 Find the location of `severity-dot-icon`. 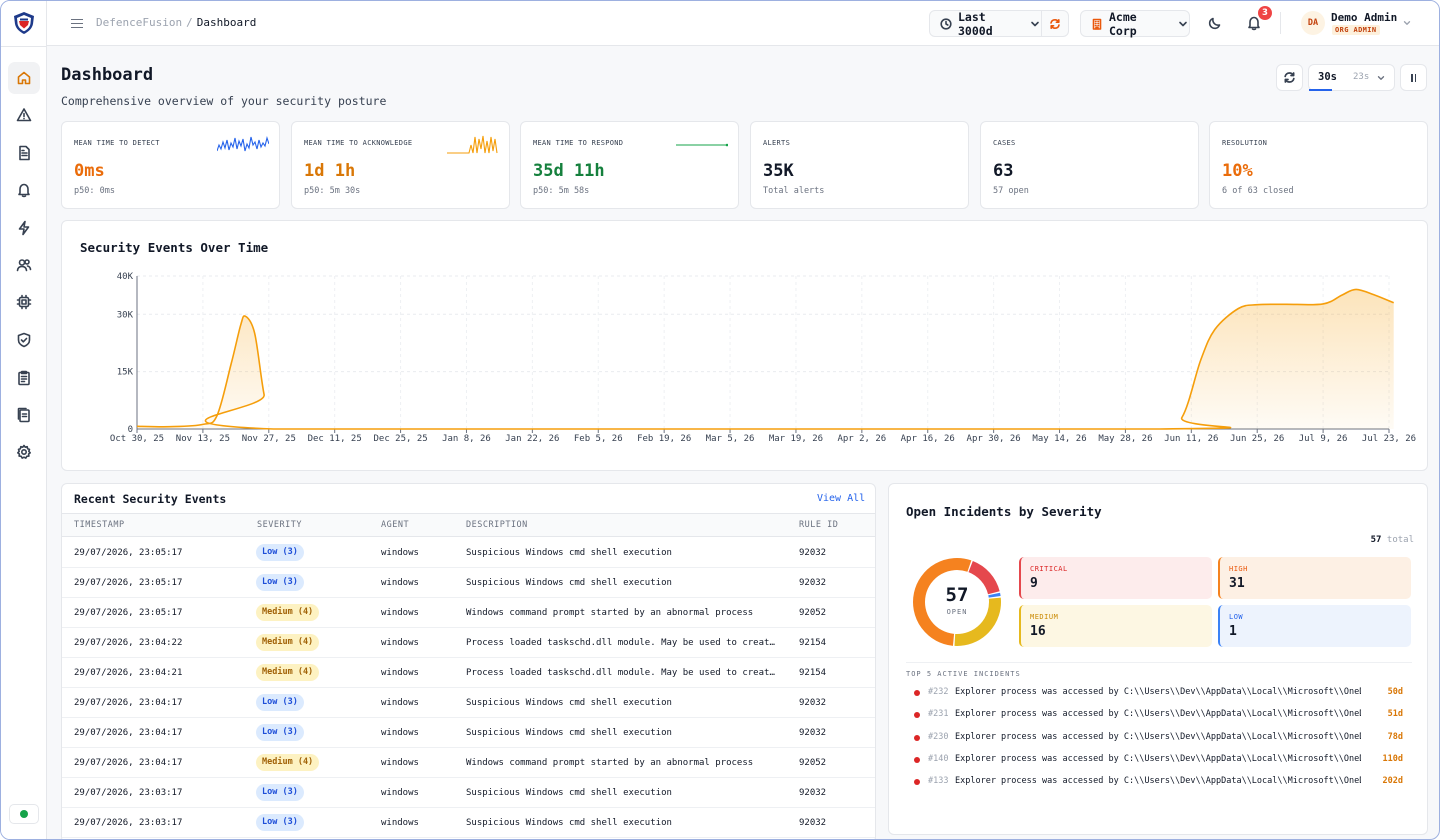

severity-dot-icon is located at coordinates (917, 782).